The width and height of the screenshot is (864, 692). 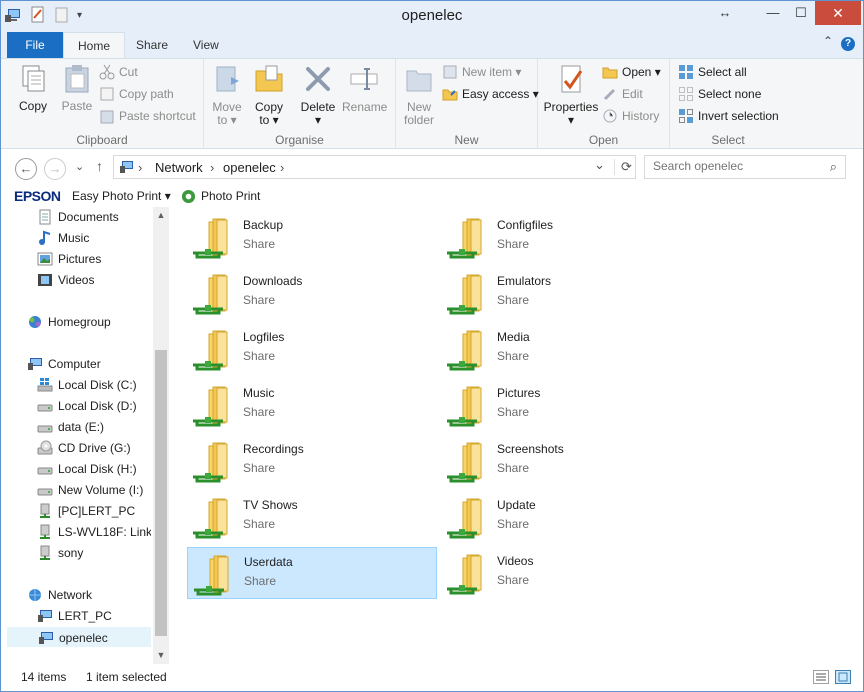 What do you see at coordinates (848, 44) in the screenshot?
I see `help-icon: ?` at bounding box center [848, 44].